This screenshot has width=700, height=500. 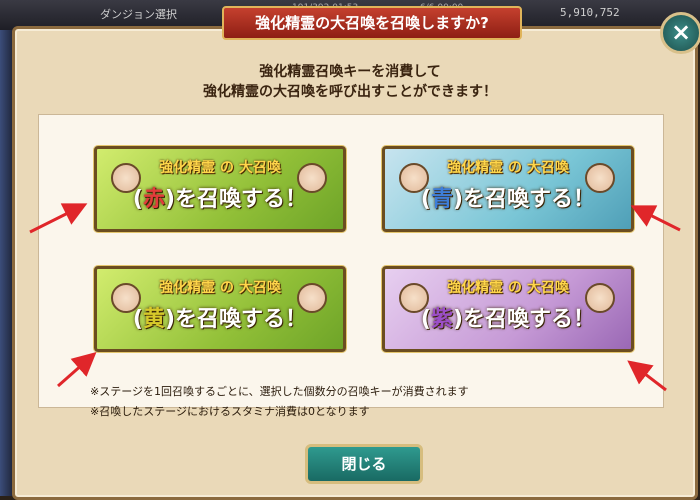 What do you see at coordinates (372, 23) in the screenshot?
I see `dialog-title: 強化精霊の大召喚を召喚しますか?` at bounding box center [372, 23].